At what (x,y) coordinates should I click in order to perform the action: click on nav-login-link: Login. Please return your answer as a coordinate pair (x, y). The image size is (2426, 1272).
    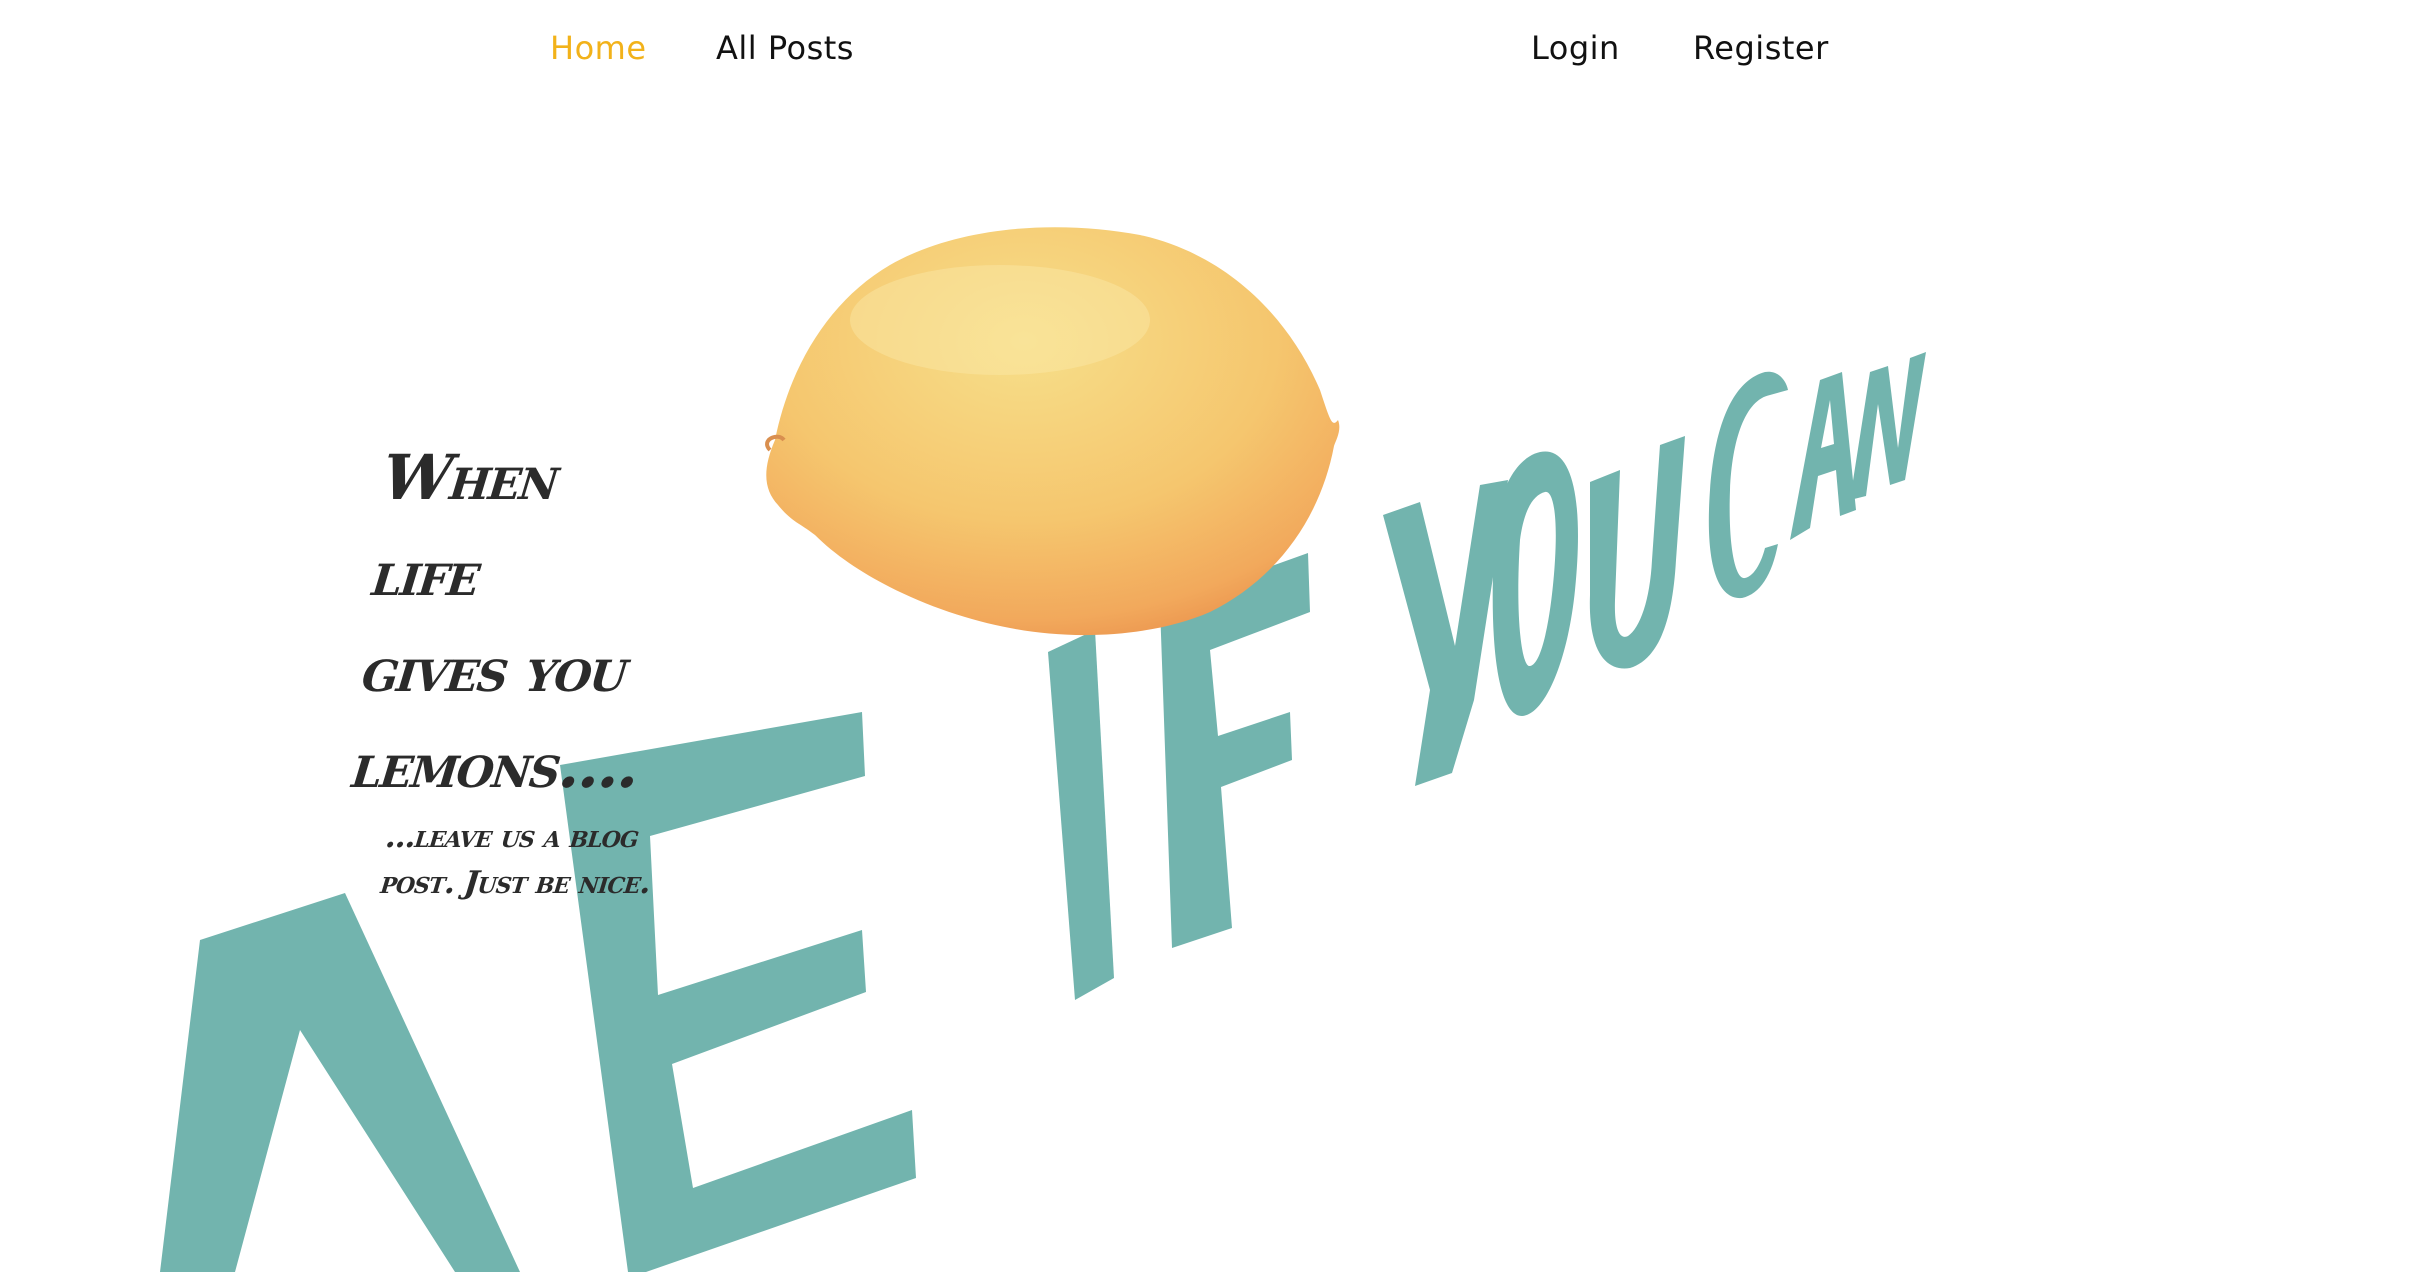
    Looking at the image, I should click on (1575, 48).